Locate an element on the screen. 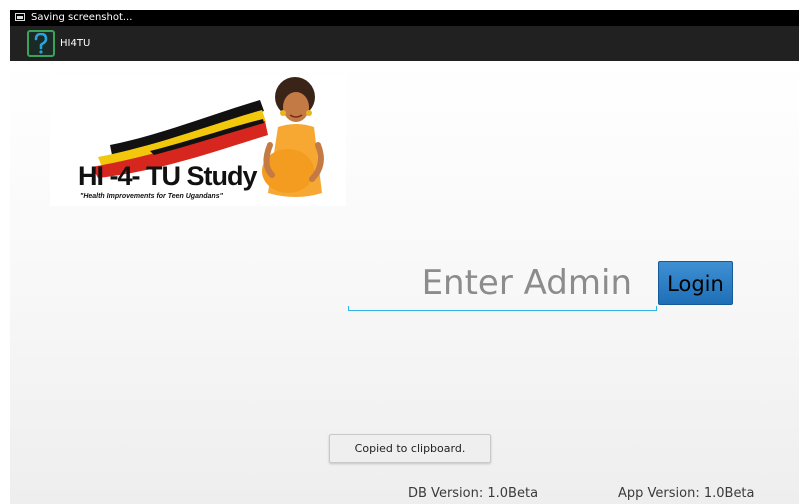 Image resolution: width=799 pixels, height=504 pixels. db-version-label: DB Version: 1.0Beta is located at coordinates (473, 493).